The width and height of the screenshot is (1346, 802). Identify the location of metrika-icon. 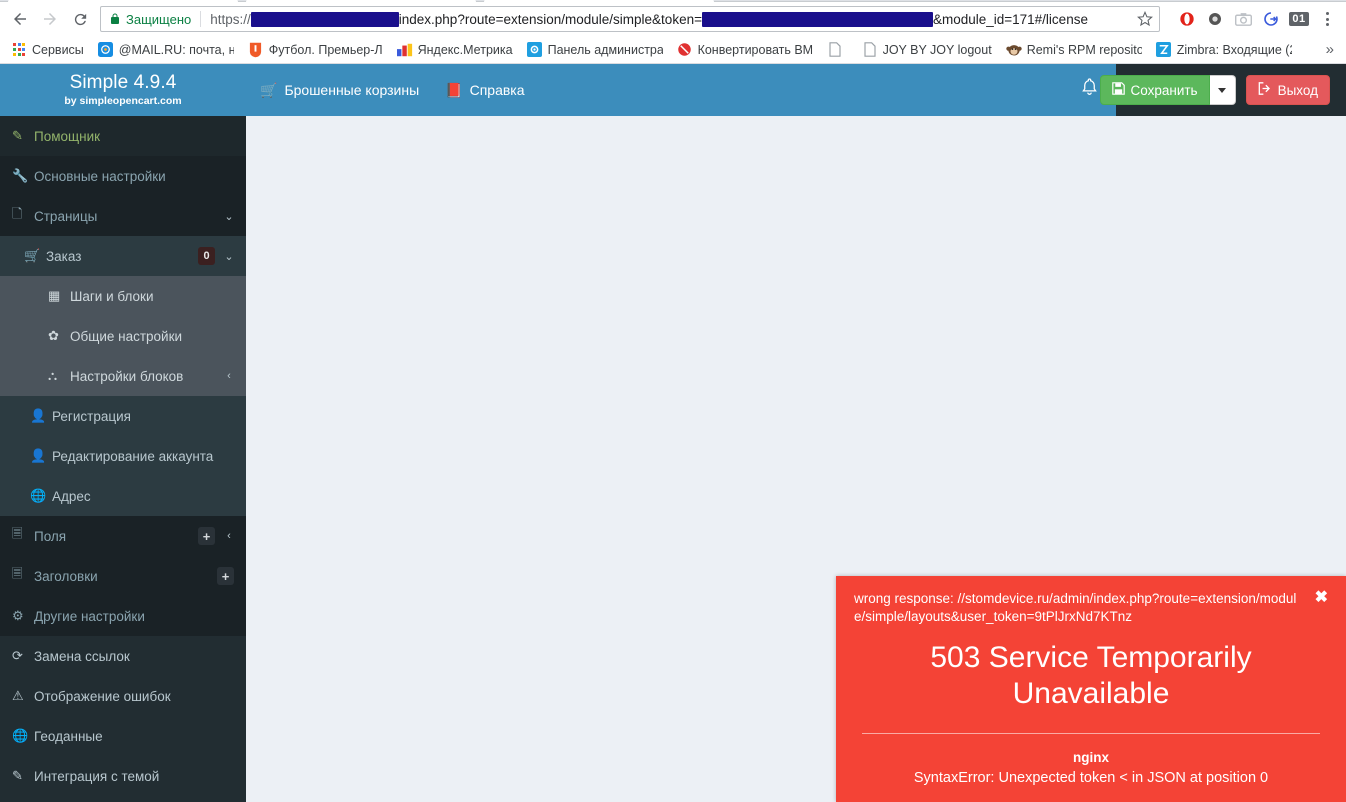
(404, 50).